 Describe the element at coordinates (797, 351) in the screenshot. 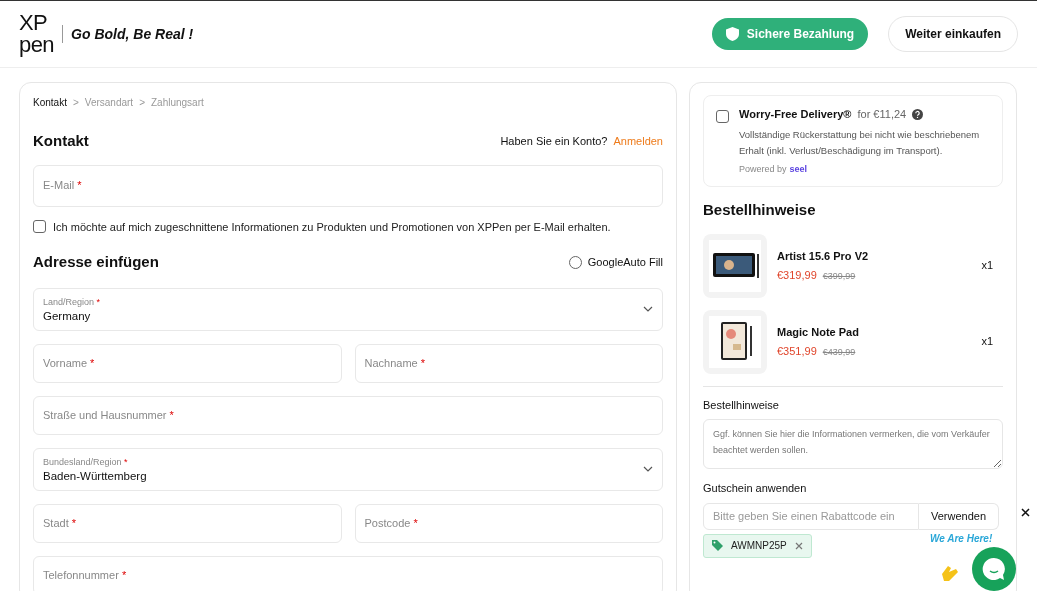

I see `product-price: €351,99` at that location.